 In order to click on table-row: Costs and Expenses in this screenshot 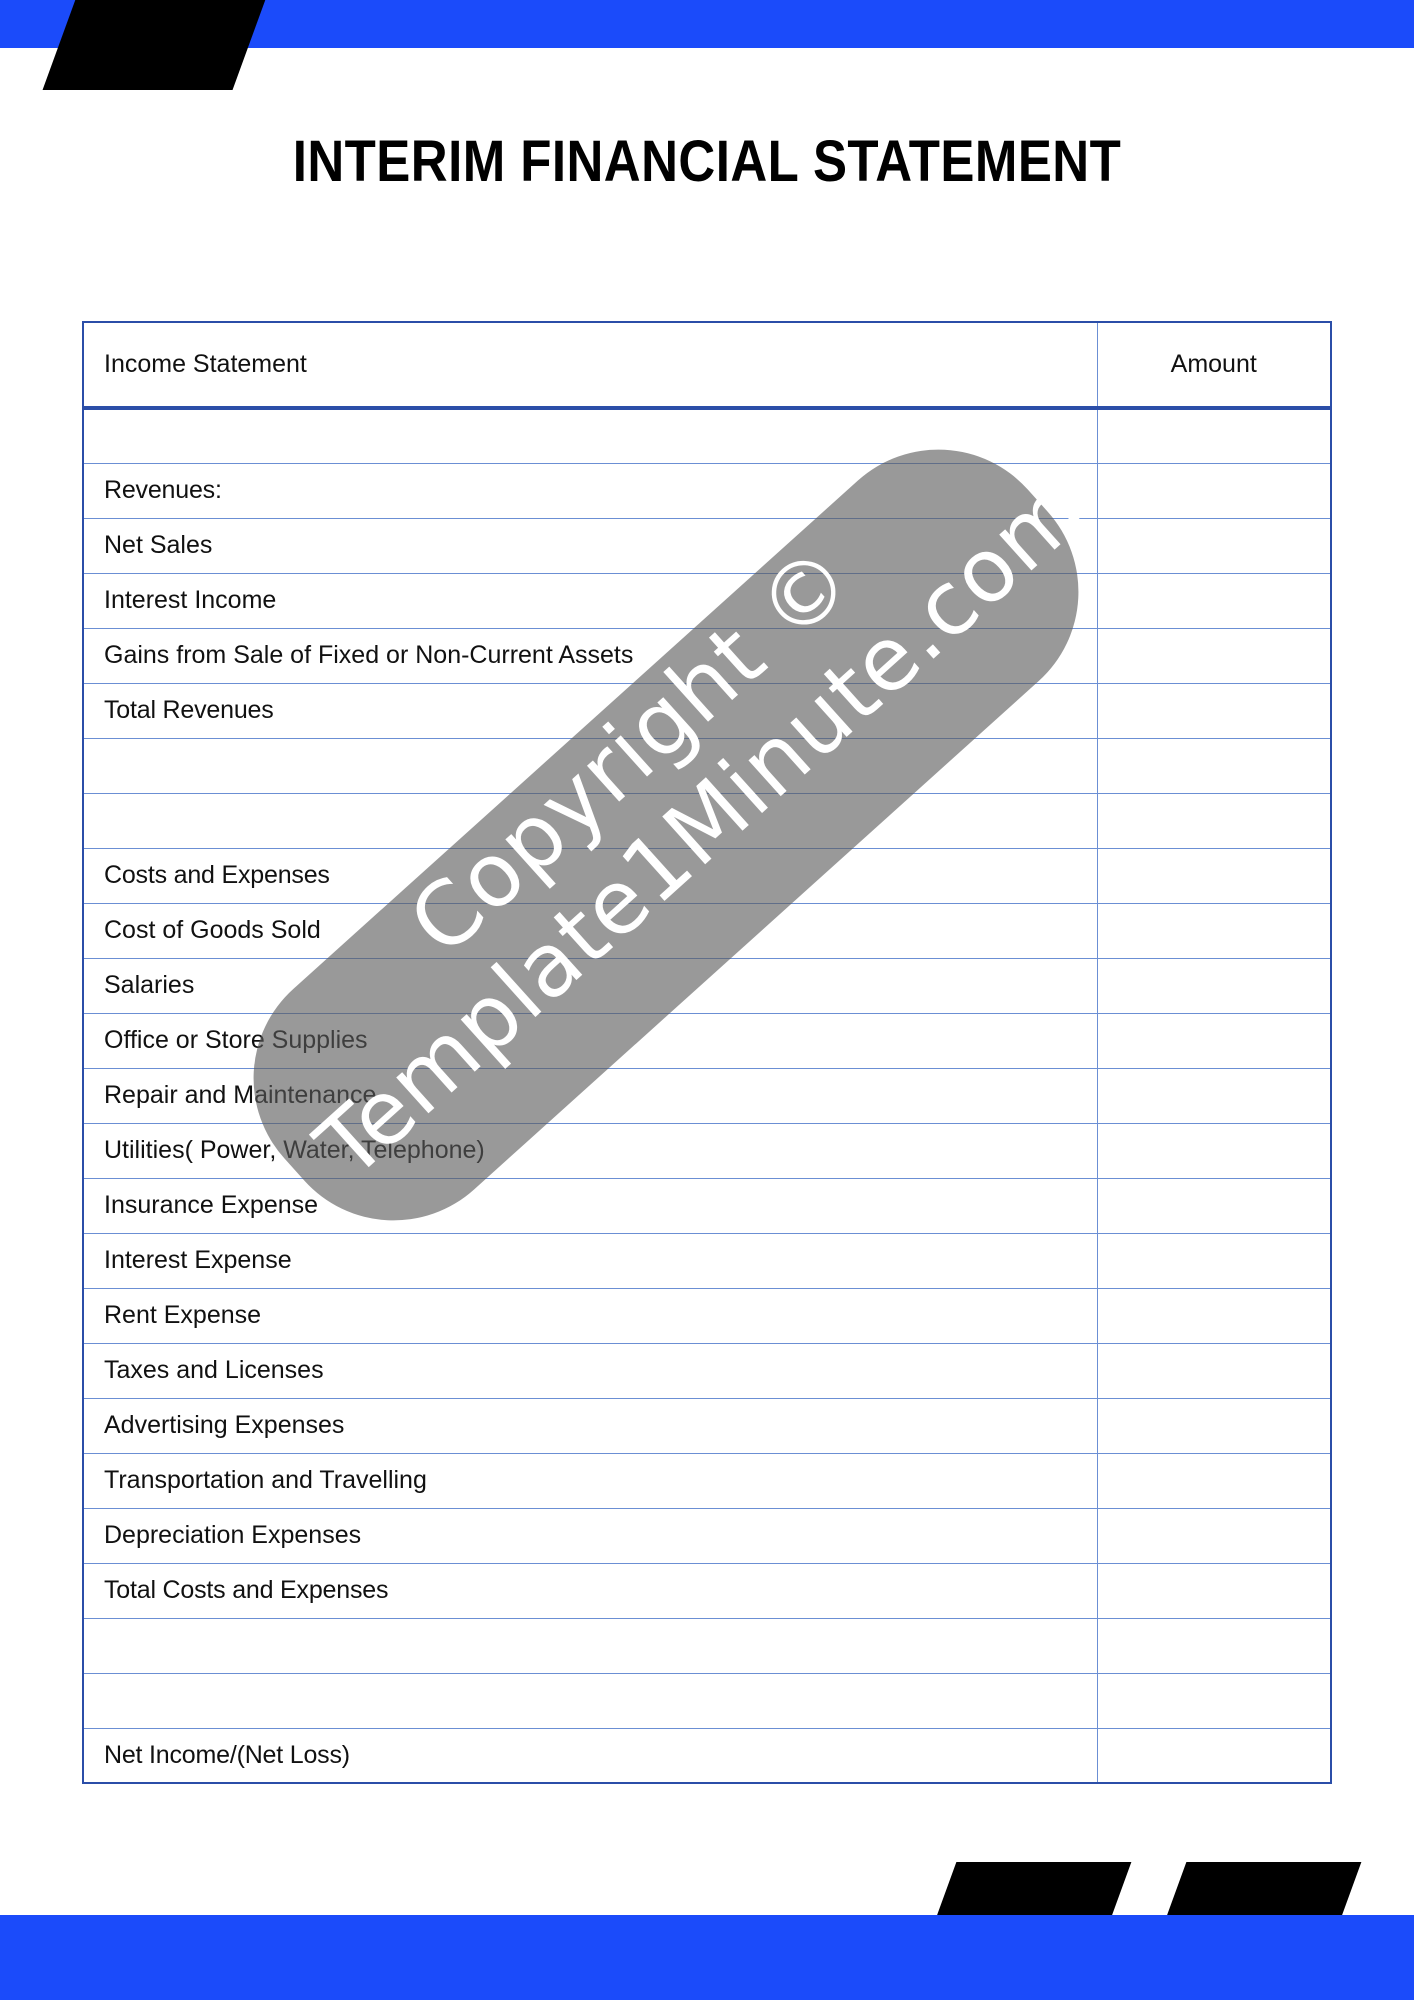, I will do `click(707, 875)`.